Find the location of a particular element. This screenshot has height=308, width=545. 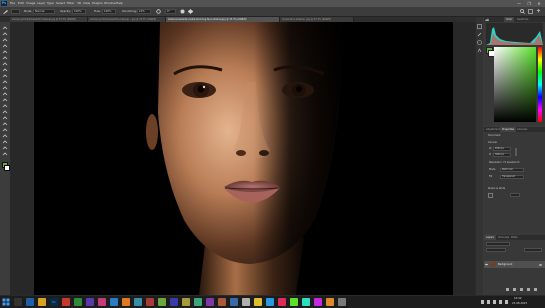

app-icon-sky is located at coordinates (270, 302).